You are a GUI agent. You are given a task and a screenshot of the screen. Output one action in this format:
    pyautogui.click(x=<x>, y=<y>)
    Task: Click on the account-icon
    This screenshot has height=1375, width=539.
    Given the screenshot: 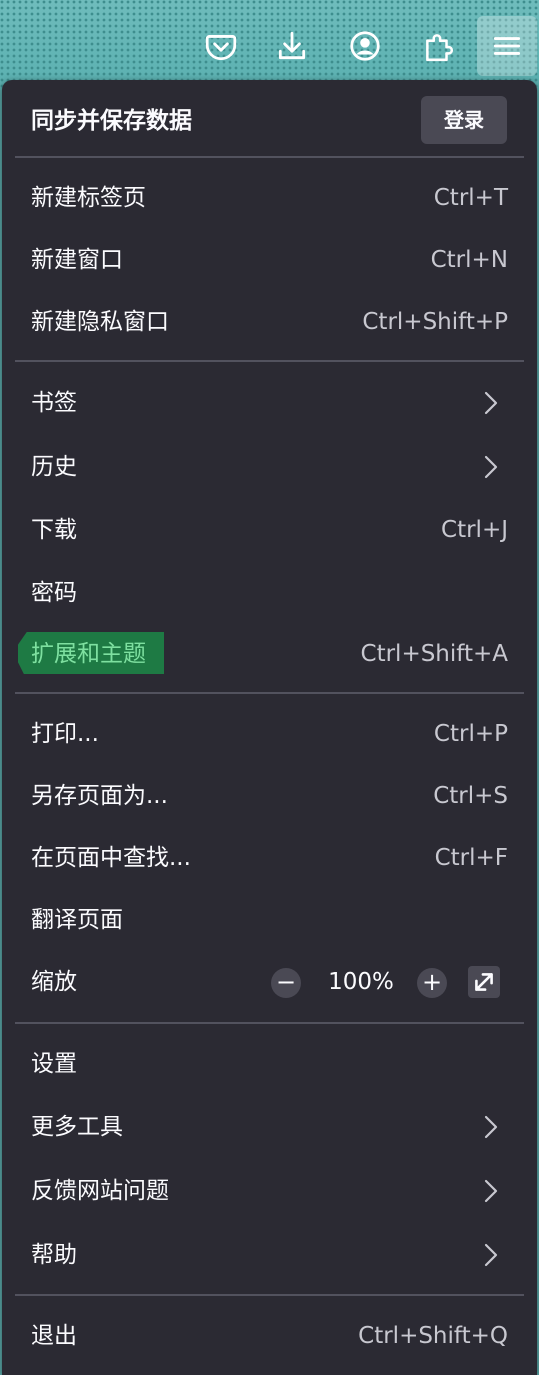 What is the action you would take?
    pyautogui.click(x=365, y=46)
    